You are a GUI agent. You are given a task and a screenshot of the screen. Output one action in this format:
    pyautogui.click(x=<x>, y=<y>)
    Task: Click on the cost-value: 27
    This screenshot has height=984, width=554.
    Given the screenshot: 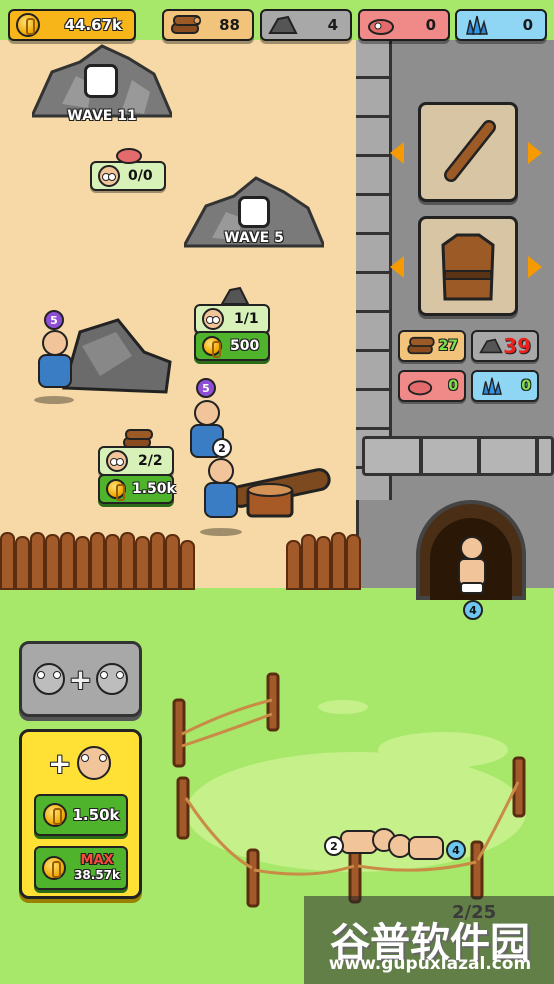 What is the action you would take?
    pyautogui.click(x=448, y=346)
    